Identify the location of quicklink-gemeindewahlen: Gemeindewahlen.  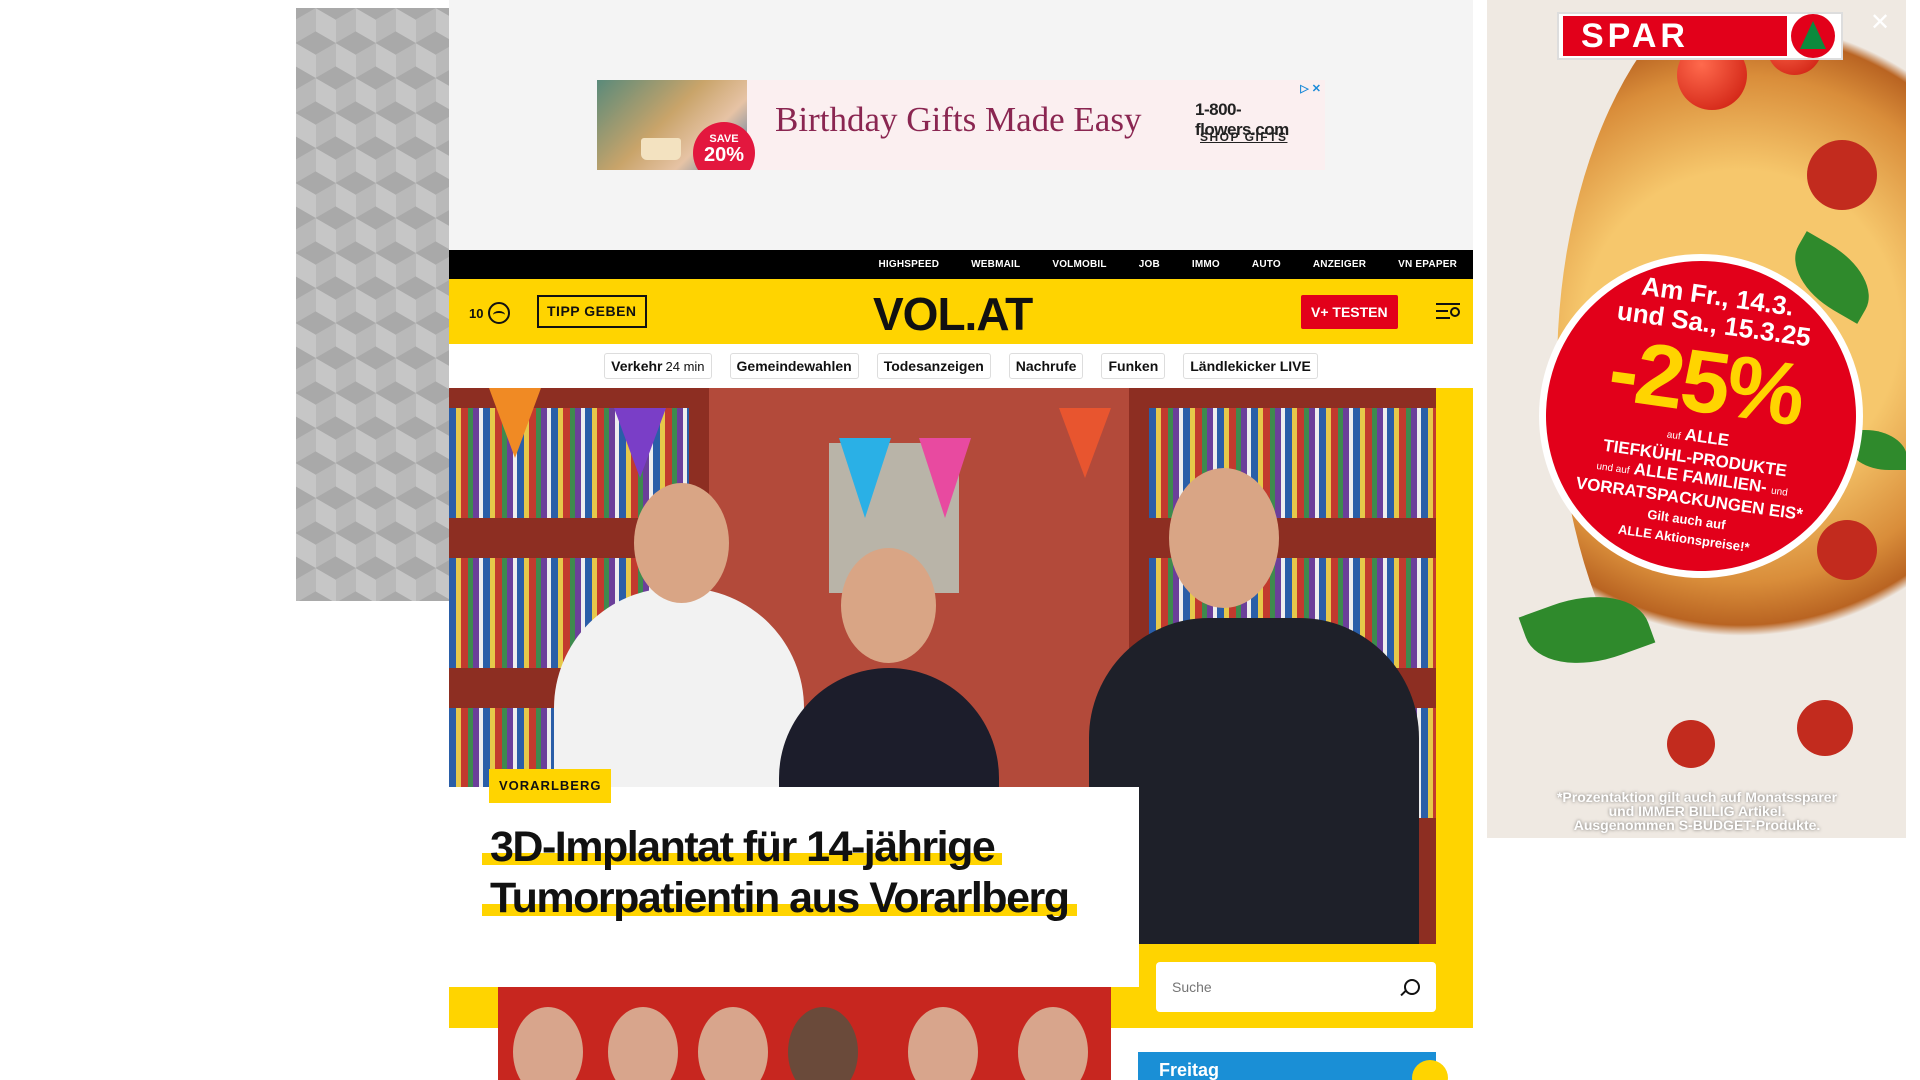
(794, 366).